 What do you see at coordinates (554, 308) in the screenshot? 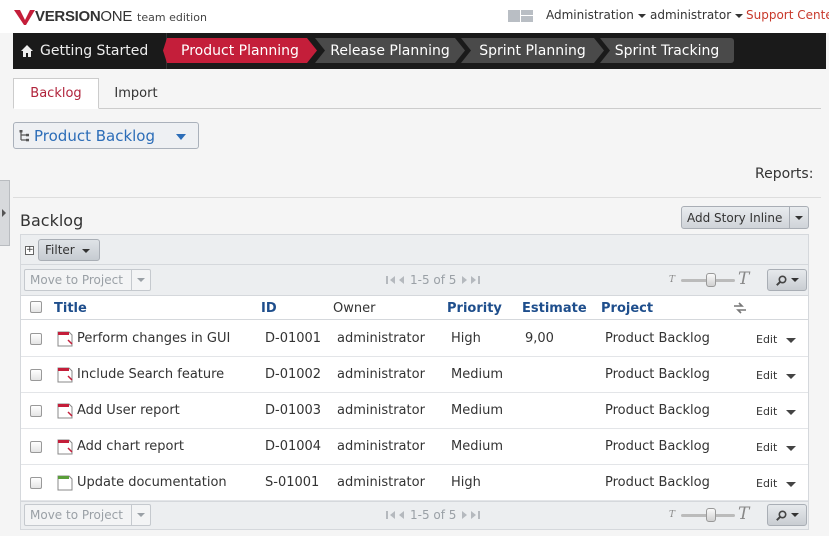
I see `column-estimate: Estimate` at bounding box center [554, 308].